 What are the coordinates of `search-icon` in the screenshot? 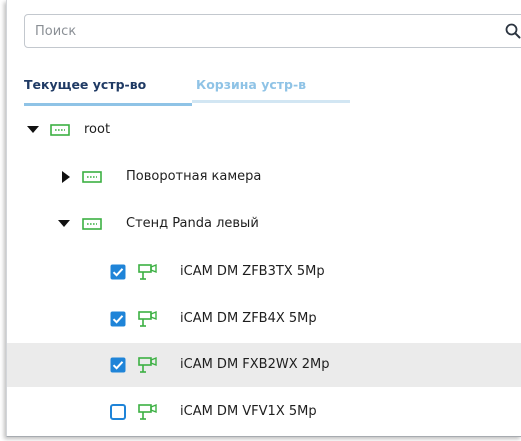 It's located at (513, 31).